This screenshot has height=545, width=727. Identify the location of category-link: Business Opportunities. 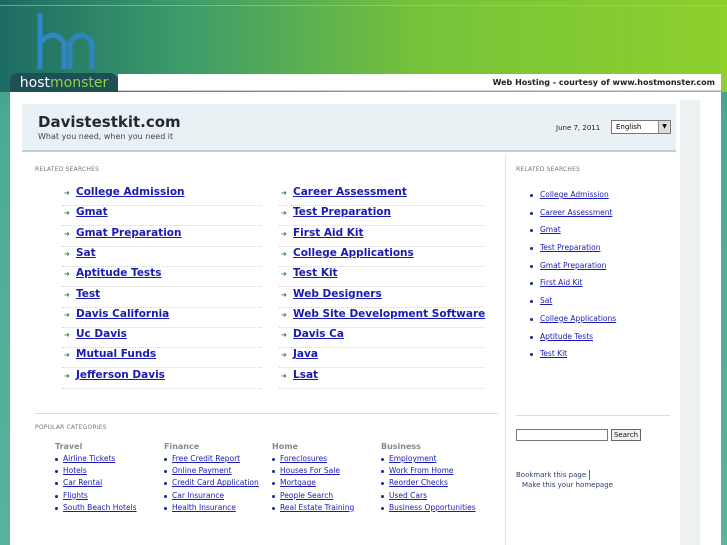
(433, 508).